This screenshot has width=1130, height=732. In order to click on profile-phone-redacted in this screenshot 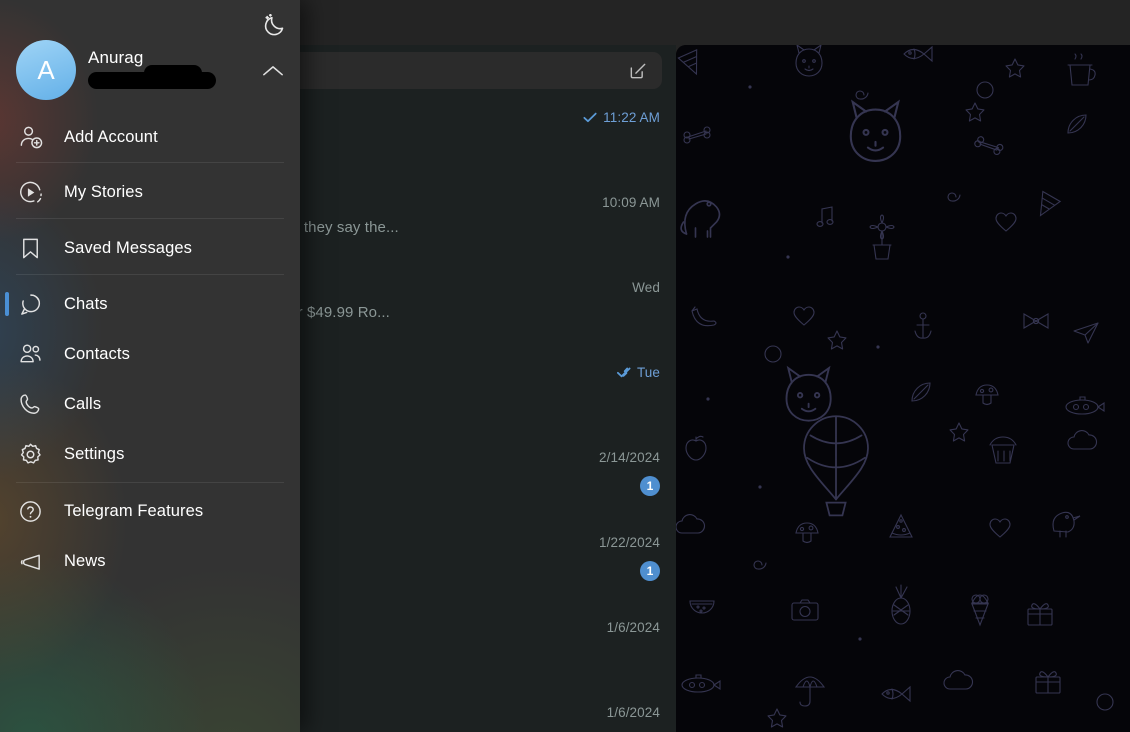, I will do `click(152, 77)`.